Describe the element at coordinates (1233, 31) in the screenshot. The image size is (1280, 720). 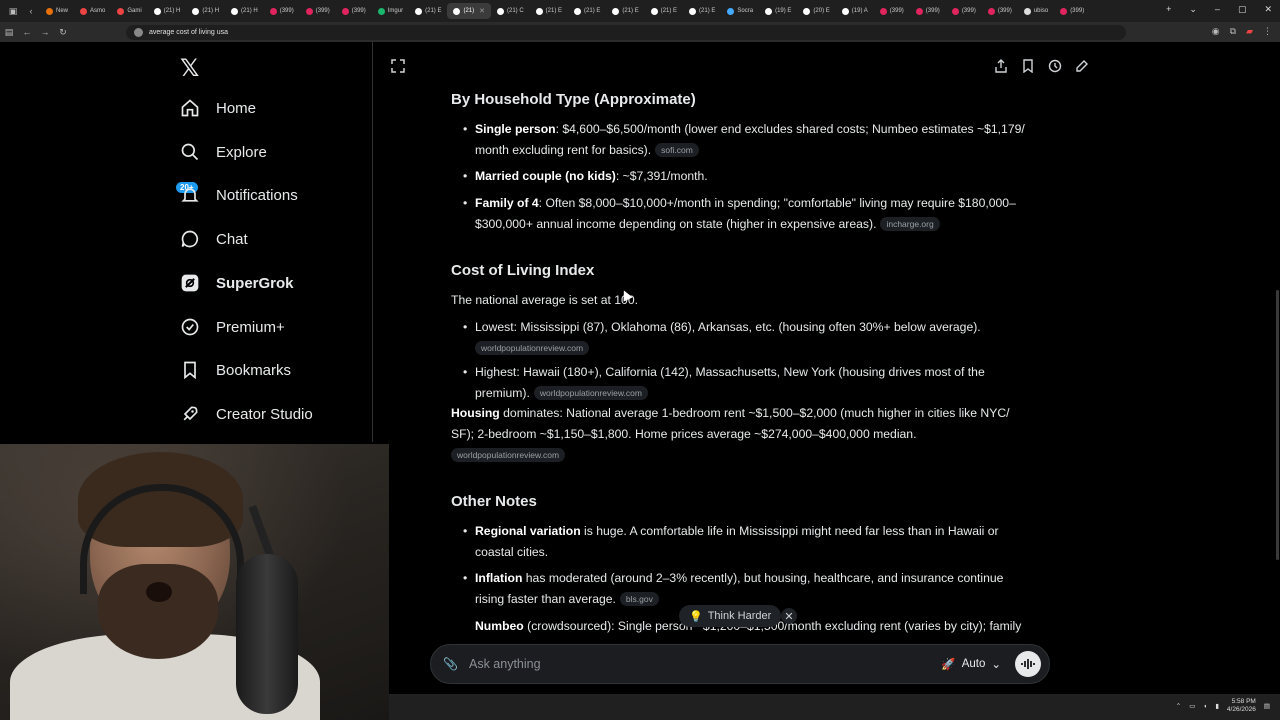
I see `extensions-icon: ⧉` at that location.